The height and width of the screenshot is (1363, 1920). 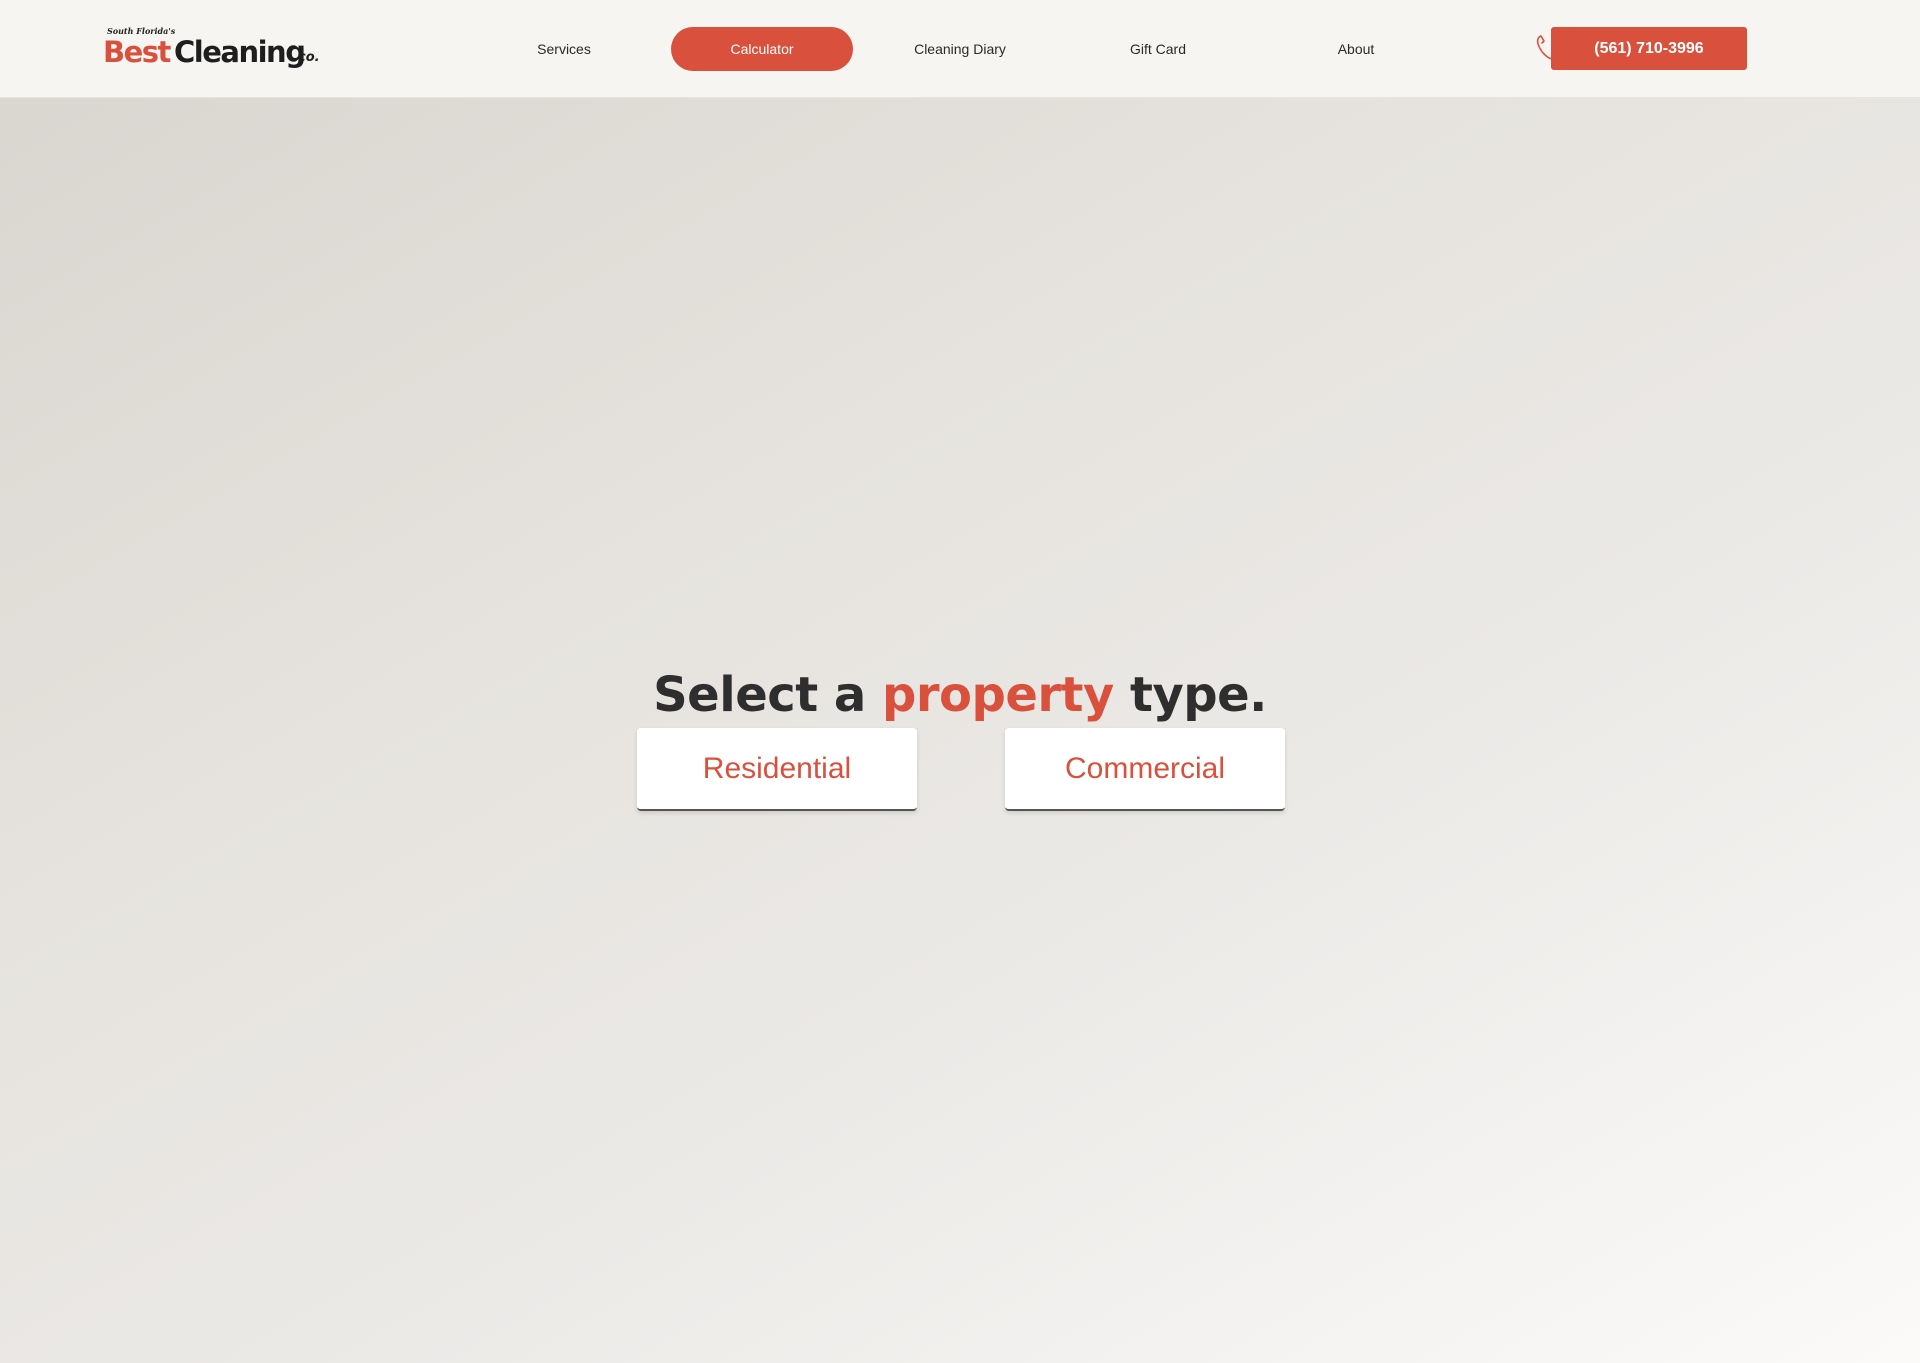 What do you see at coordinates (777, 769) in the screenshot?
I see `residential-option-button: Residential` at bounding box center [777, 769].